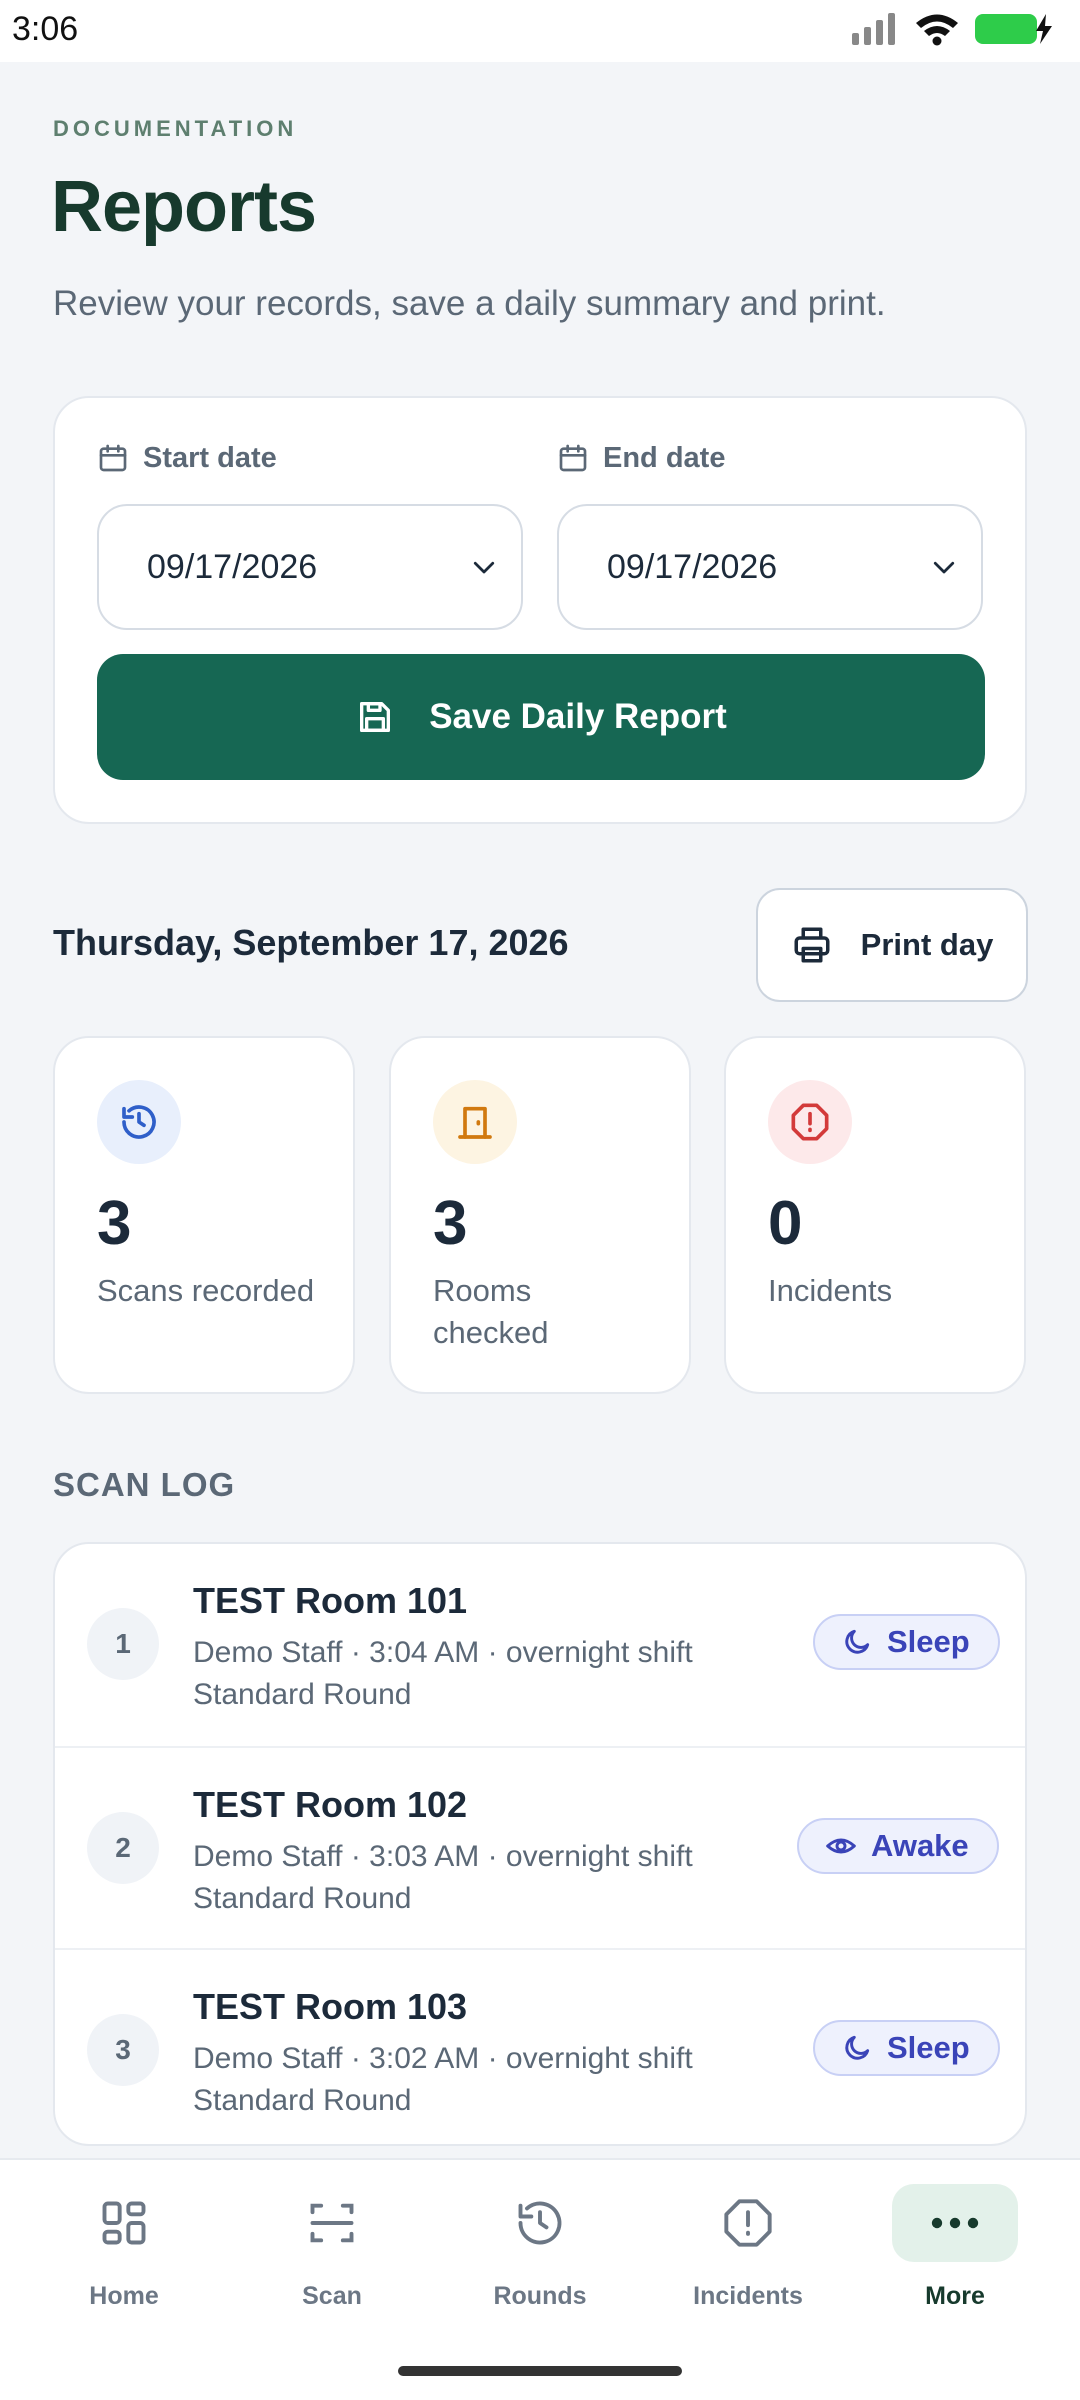 The height and width of the screenshot is (2400, 1080). What do you see at coordinates (1013, 29) in the screenshot?
I see `battery-icon` at bounding box center [1013, 29].